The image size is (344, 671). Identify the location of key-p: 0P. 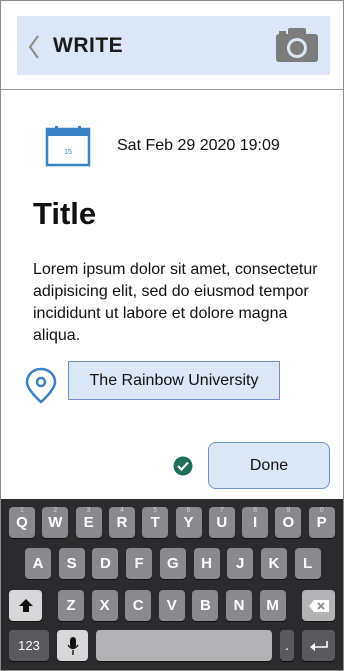
(321, 522).